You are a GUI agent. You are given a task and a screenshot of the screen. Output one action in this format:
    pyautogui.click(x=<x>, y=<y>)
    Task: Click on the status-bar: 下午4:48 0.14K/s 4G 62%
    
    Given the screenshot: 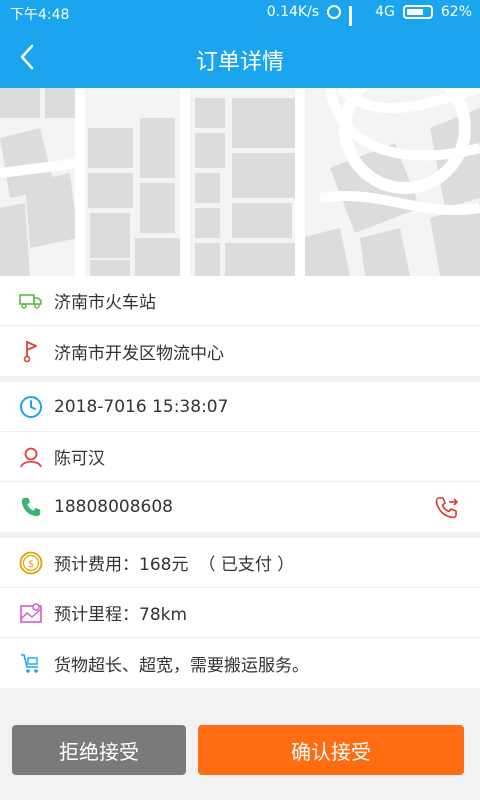 What is the action you would take?
    pyautogui.click(x=240, y=16)
    